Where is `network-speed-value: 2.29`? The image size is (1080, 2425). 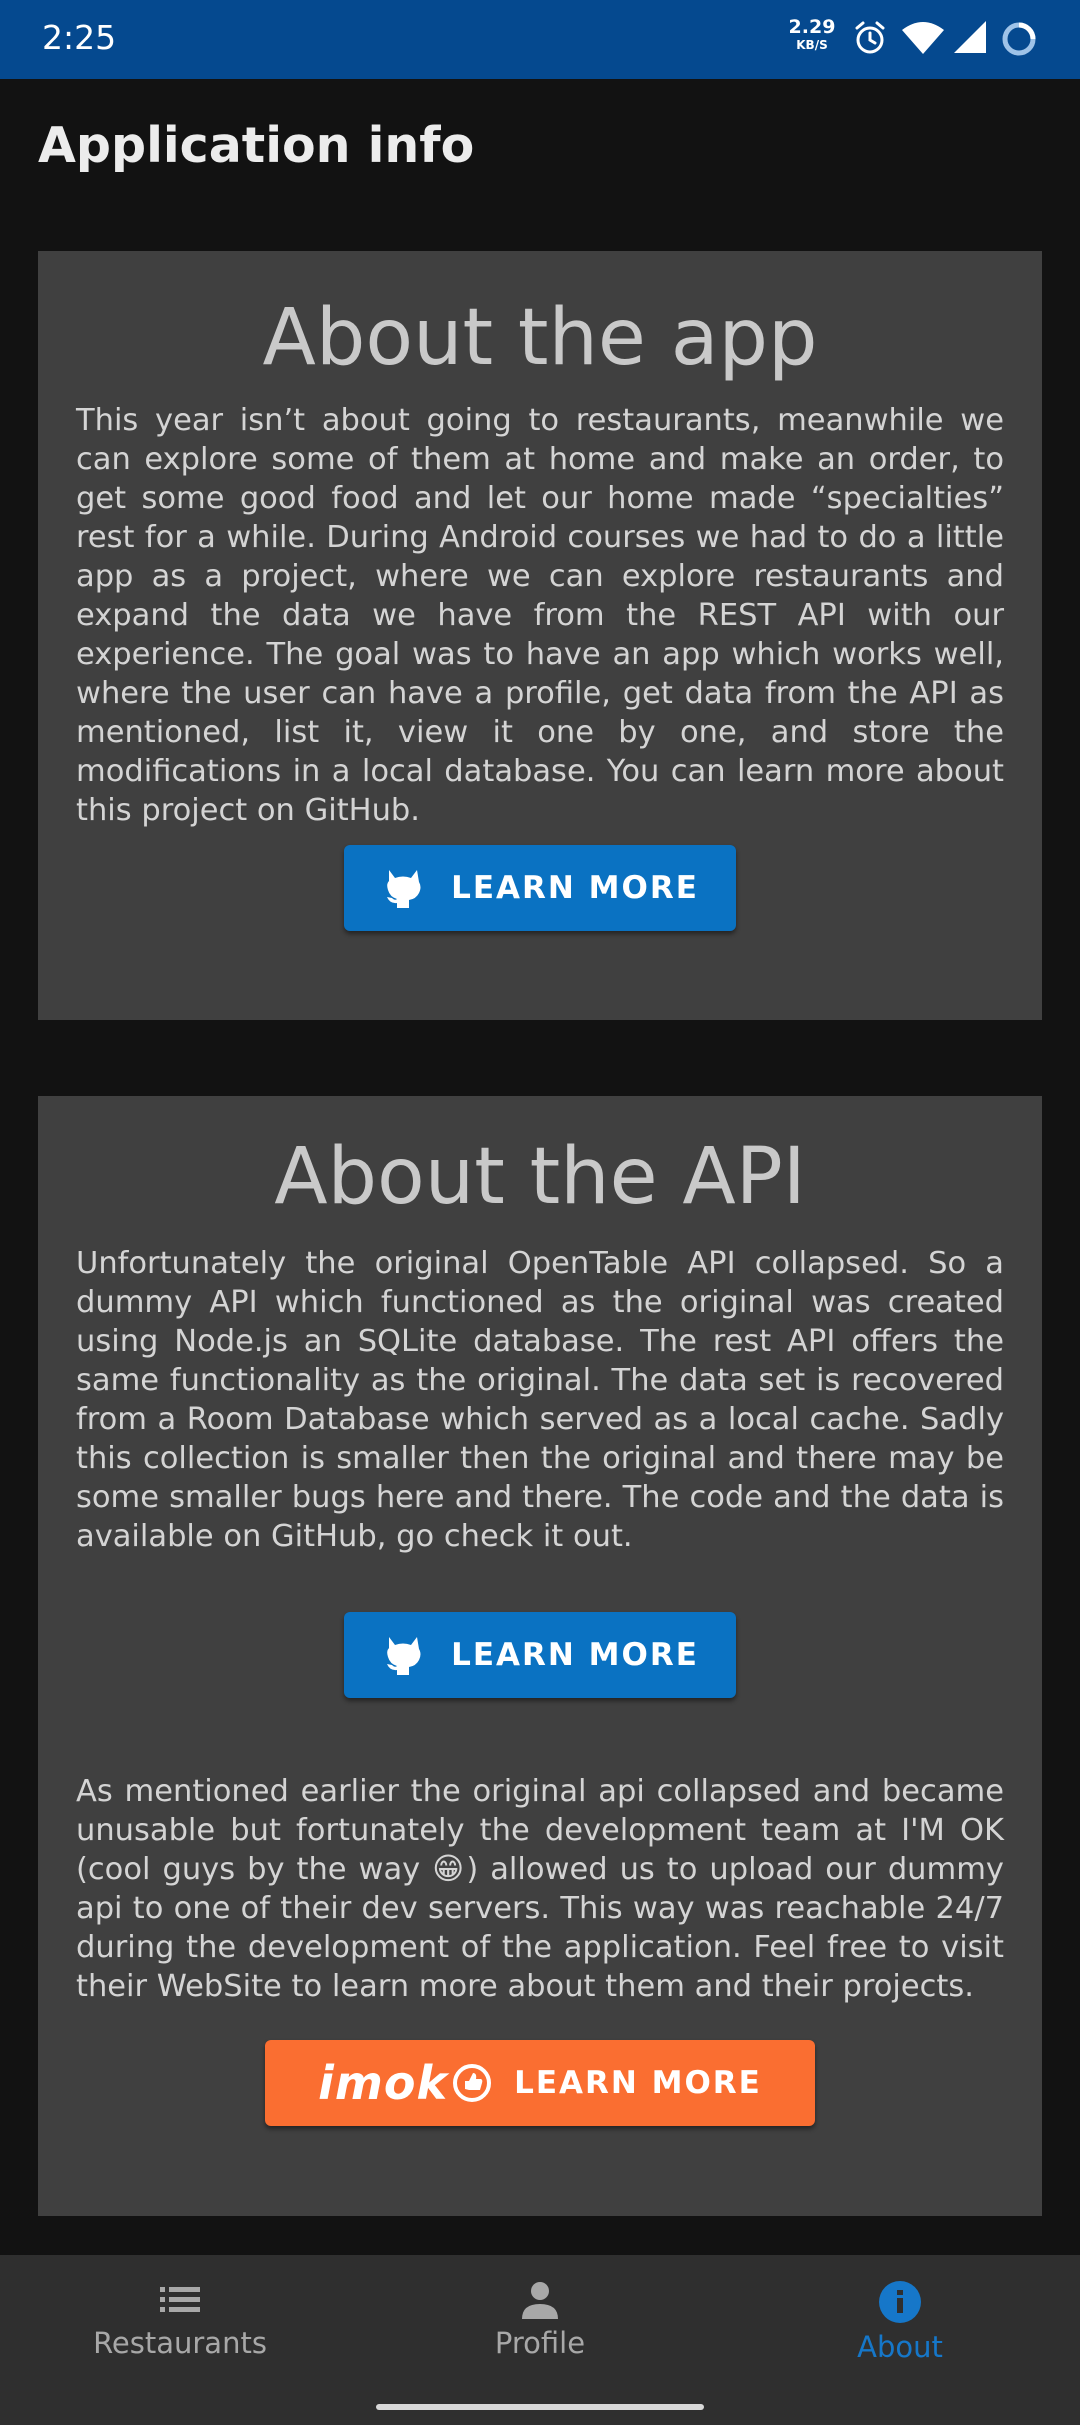
network-speed-value: 2.29 is located at coordinates (812, 27).